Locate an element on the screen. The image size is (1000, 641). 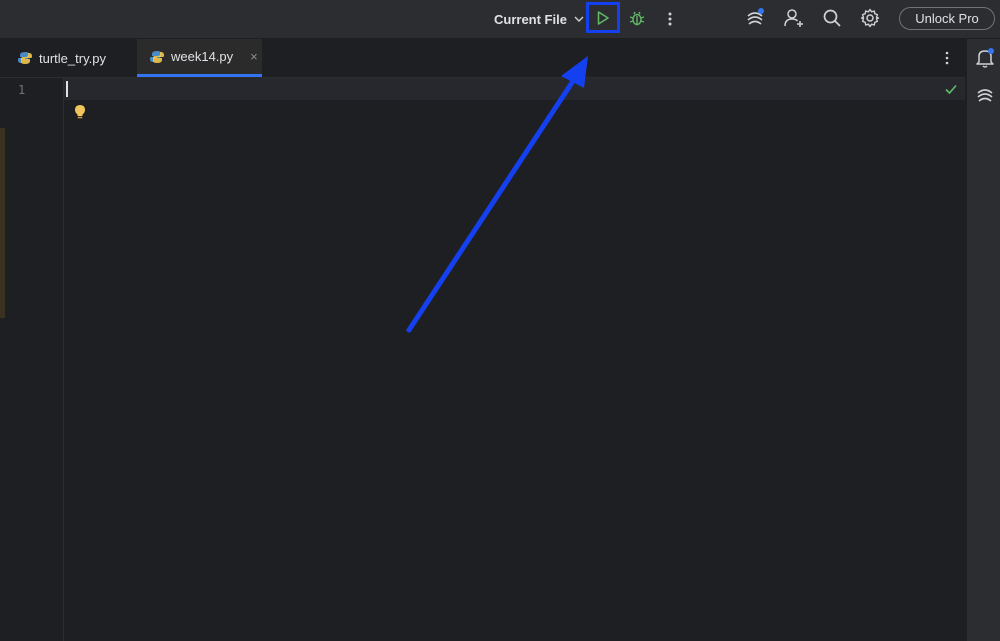
code-with-me-button is located at coordinates (794, 18).